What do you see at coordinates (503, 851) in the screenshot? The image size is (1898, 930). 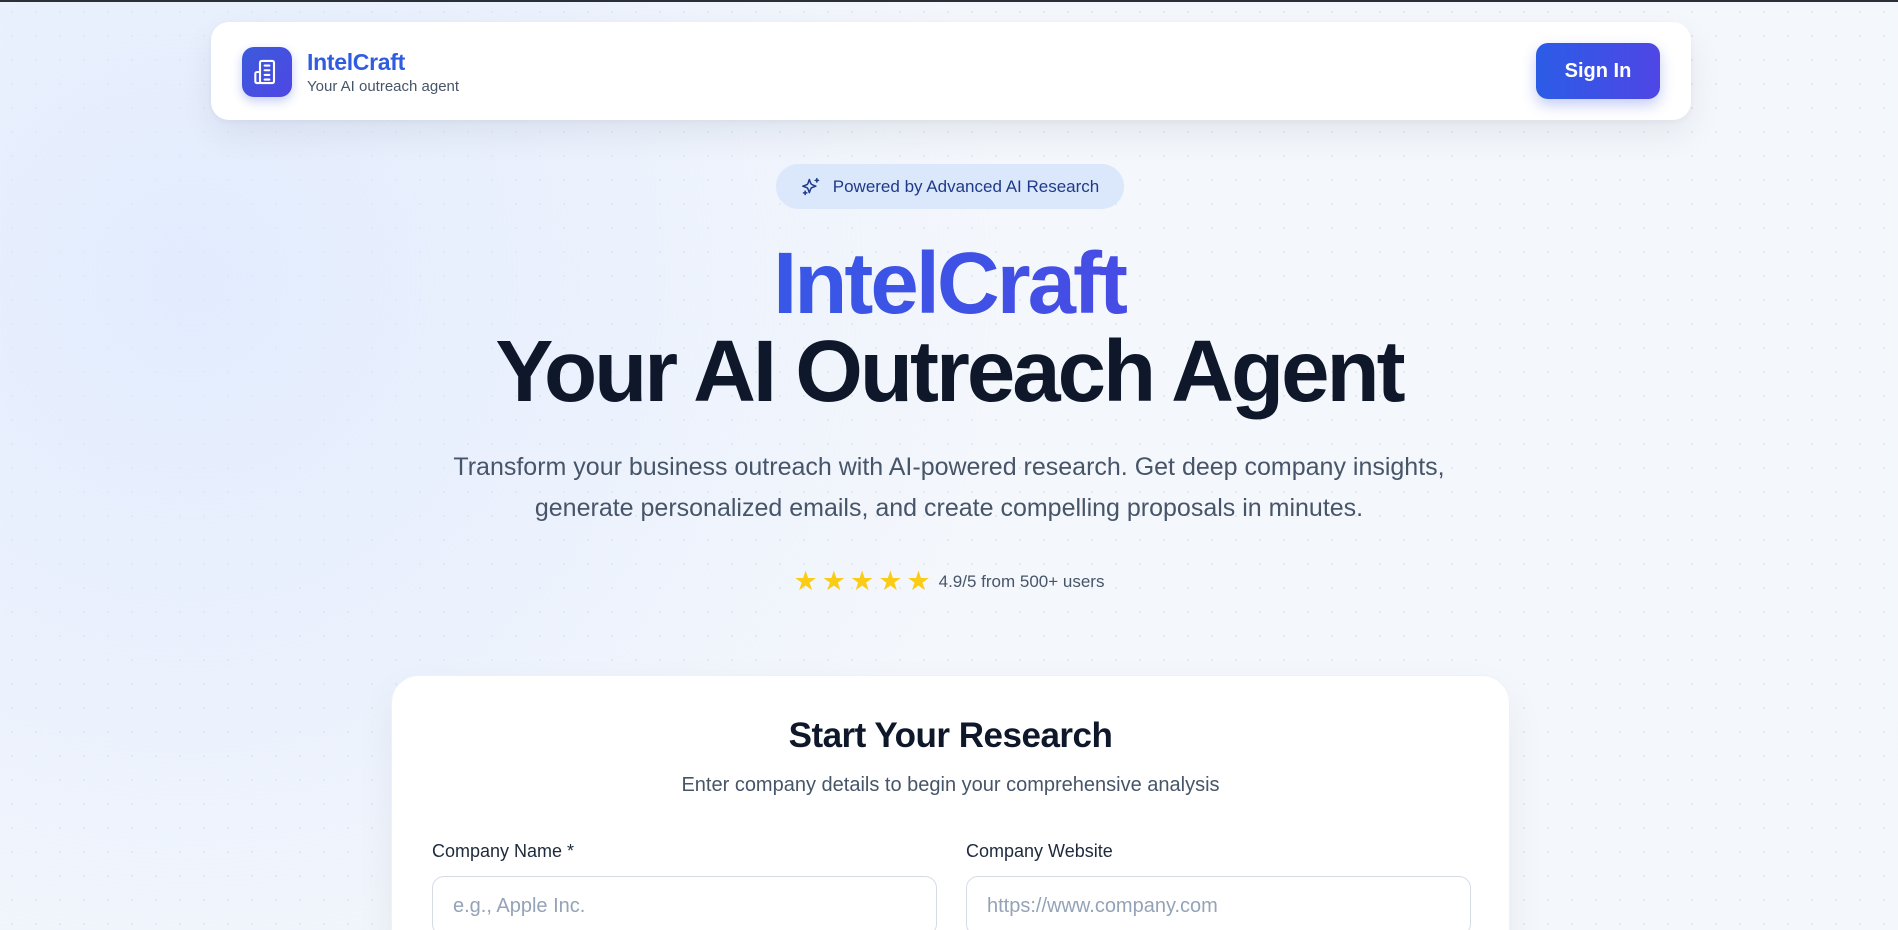 I see `company-name-label: Company Name *` at bounding box center [503, 851].